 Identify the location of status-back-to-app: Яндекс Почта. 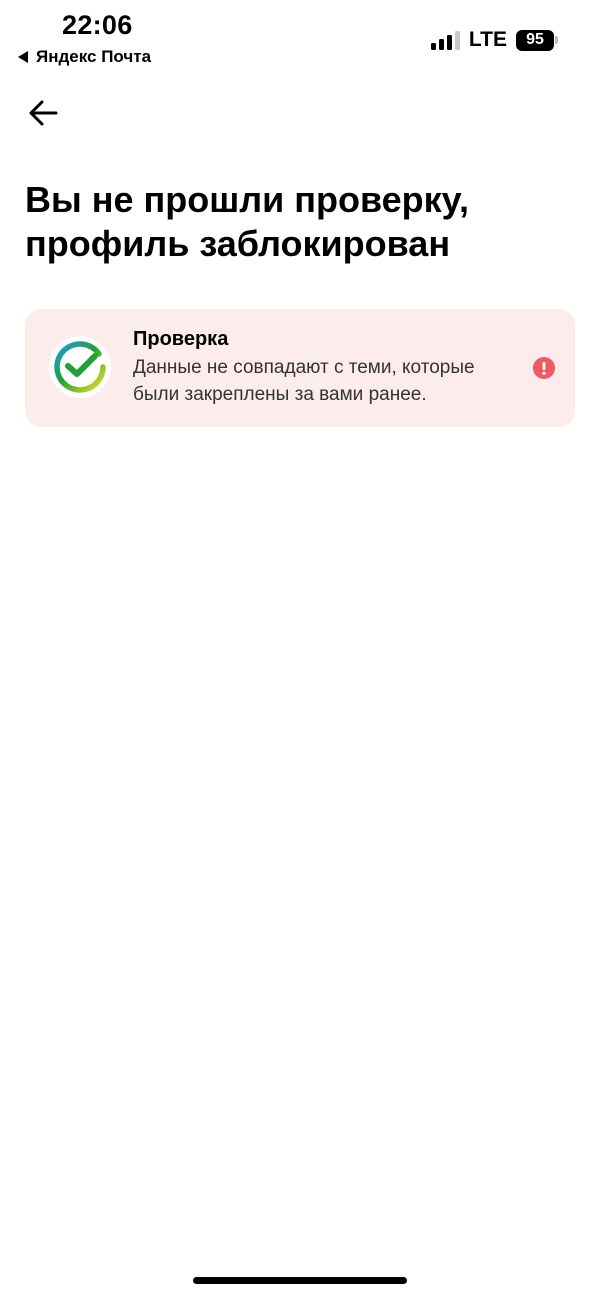
(84, 57).